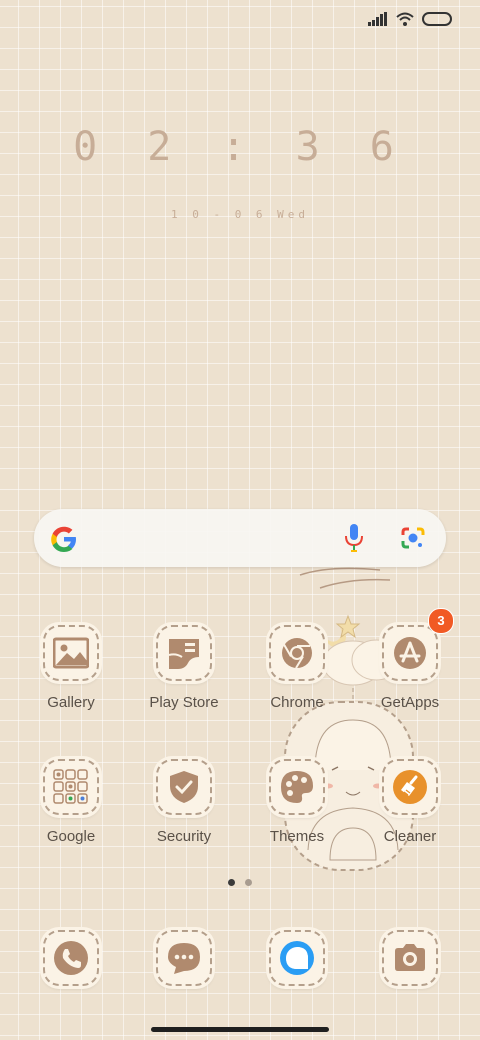  I want to click on app-getapps: GetApps, so click(410, 680).